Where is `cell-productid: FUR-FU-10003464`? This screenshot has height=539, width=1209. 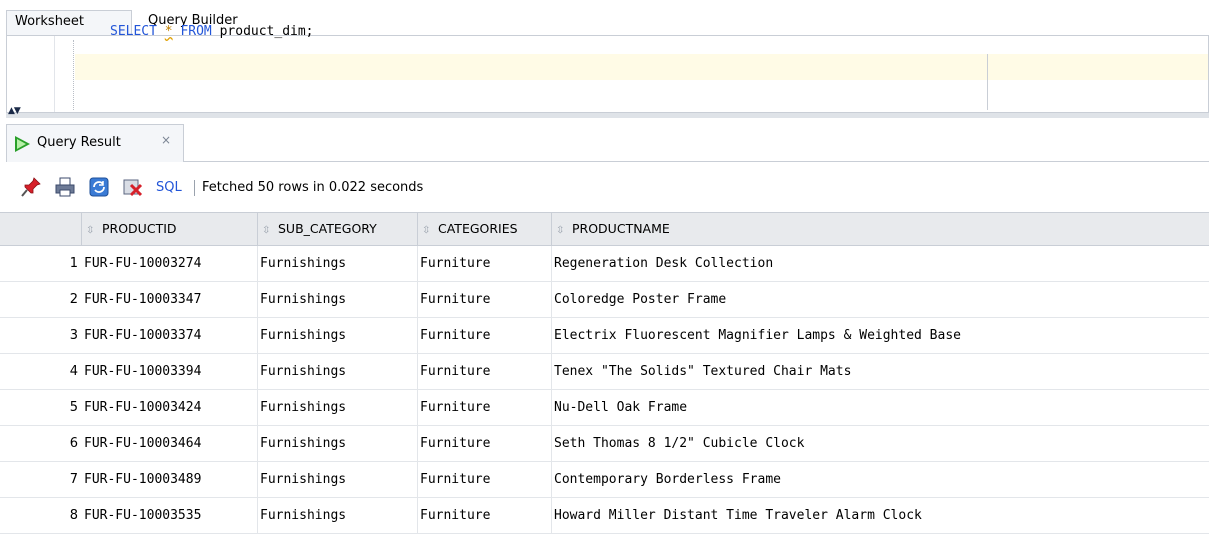 cell-productid: FUR-FU-10003464 is located at coordinates (170, 444).